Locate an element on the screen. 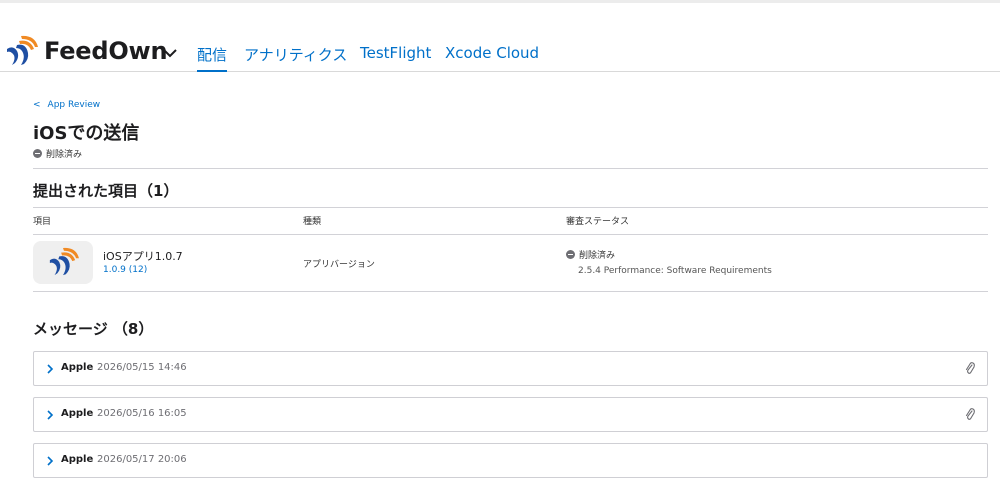  item-name: iOSアプリ1.0.7 is located at coordinates (143, 256).